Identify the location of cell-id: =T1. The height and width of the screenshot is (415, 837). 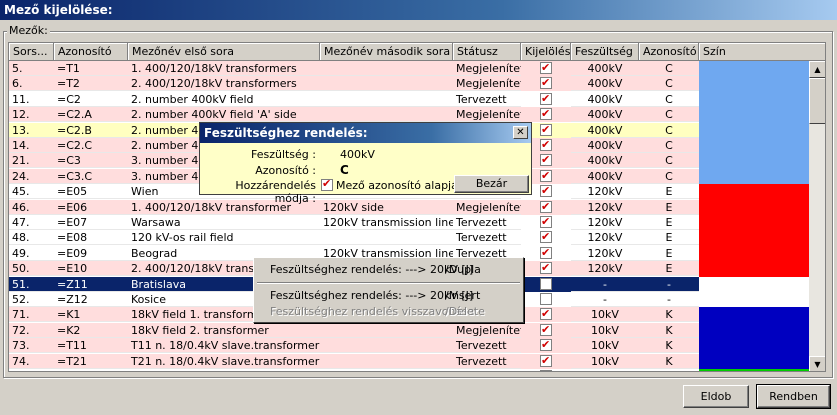
(91, 68).